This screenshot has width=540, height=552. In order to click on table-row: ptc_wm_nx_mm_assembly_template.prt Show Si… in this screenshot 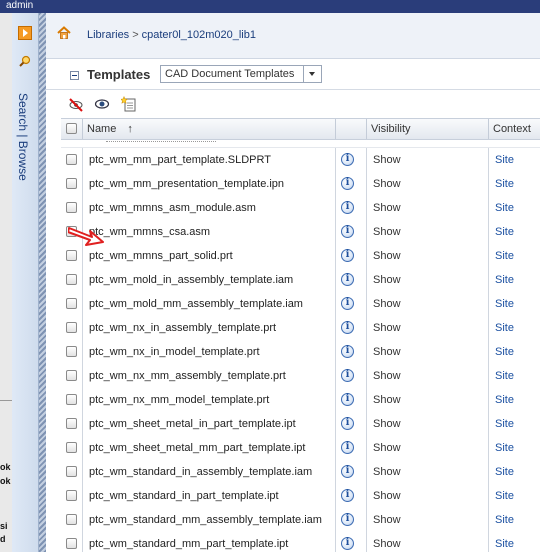, I will do `click(300, 376)`.